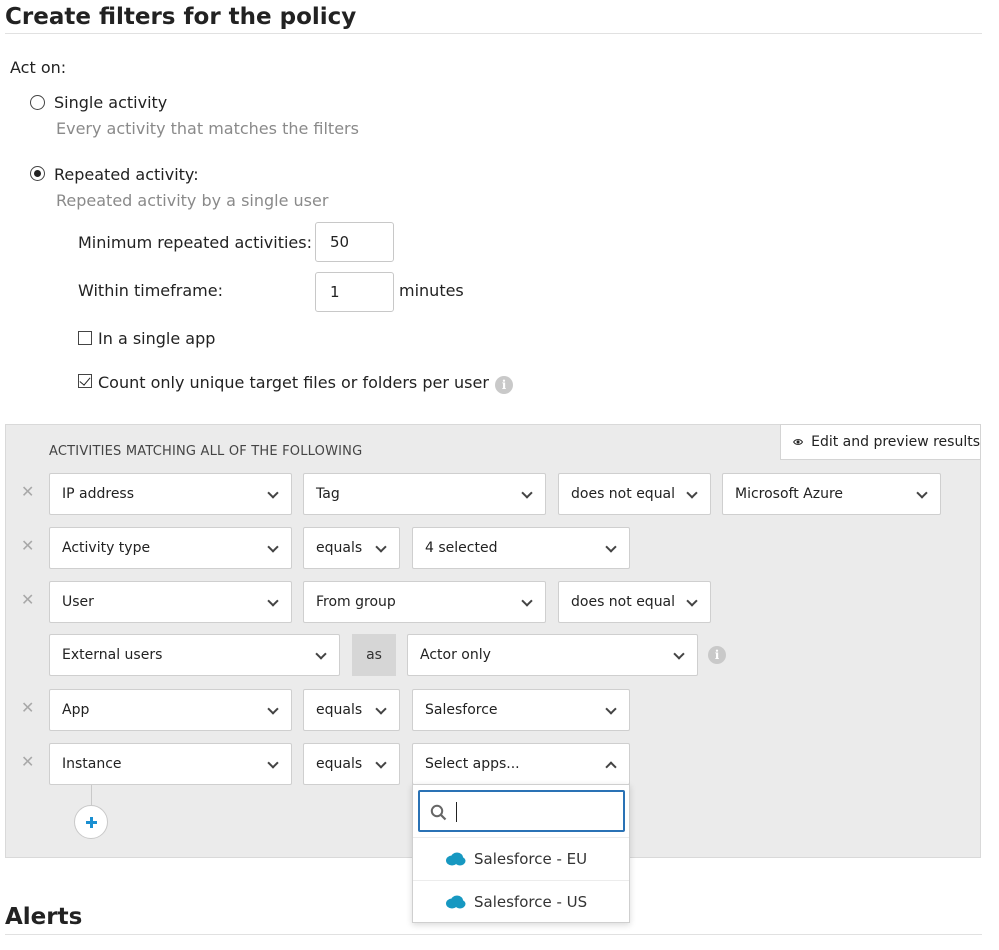 Image resolution: width=999 pixels, height=950 pixels. I want to click on timeframe-label: Within timeframe:, so click(150, 290).